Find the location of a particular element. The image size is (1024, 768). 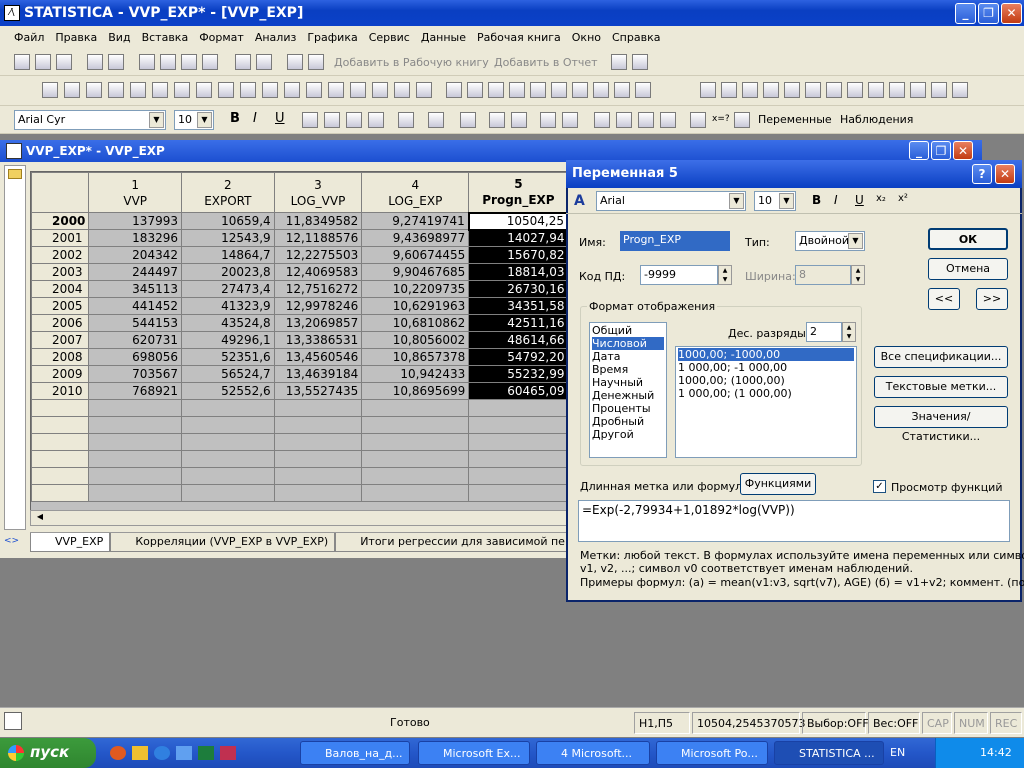

menu-analysis: Анализ is located at coordinates (276, 37).